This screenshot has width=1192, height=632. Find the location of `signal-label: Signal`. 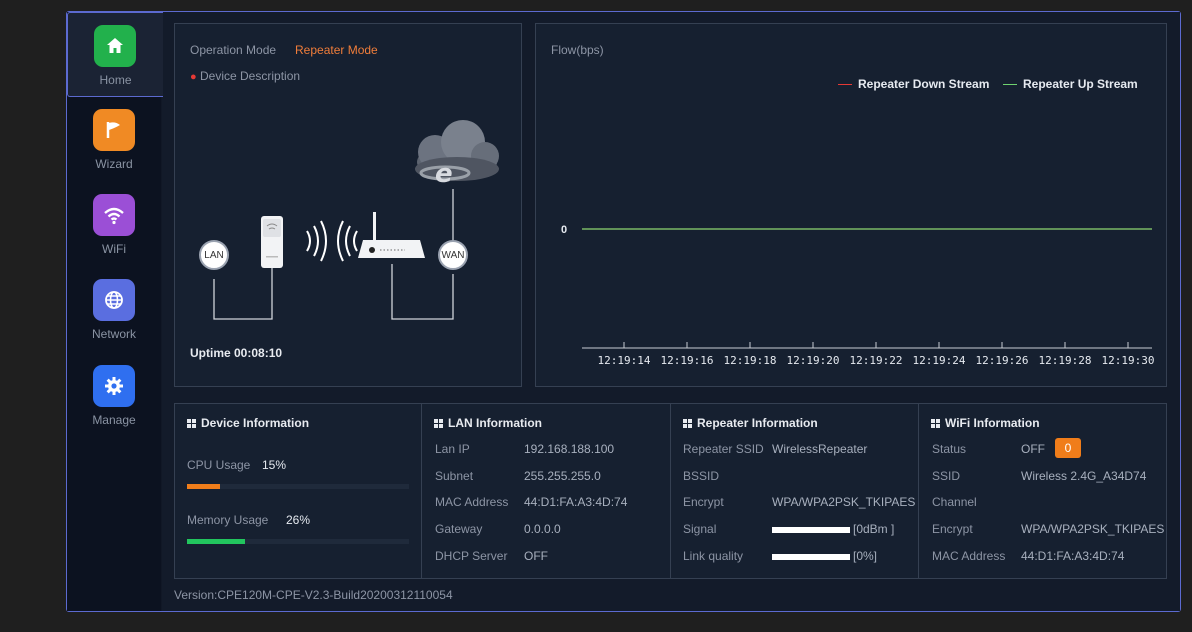

signal-label: Signal is located at coordinates (700, 529).